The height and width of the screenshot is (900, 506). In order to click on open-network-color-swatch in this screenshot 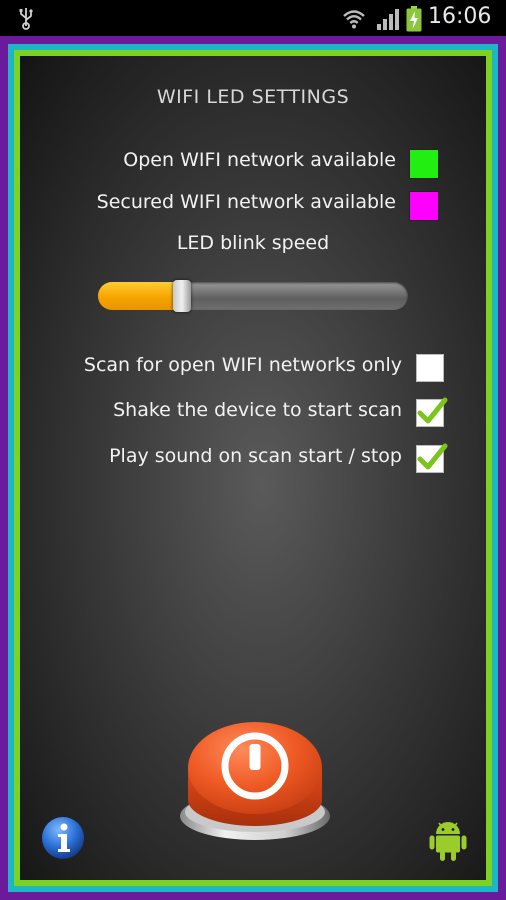, I will do `click(424, 164)`.